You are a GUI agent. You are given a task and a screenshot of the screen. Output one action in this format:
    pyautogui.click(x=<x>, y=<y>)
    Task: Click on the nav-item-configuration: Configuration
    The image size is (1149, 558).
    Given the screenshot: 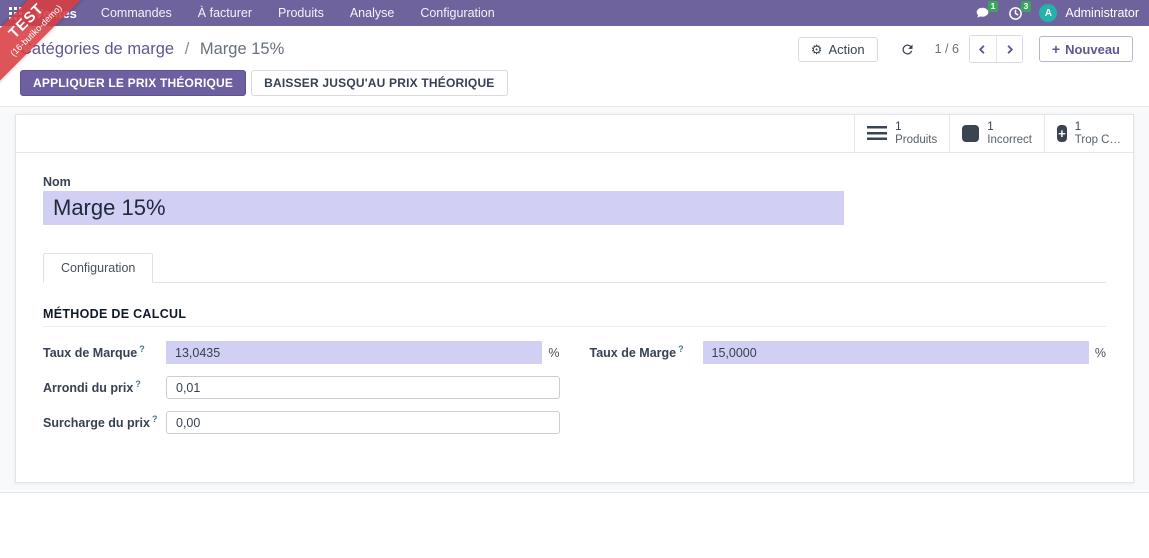 What is the action you would take?
    pyautogui.click(x=457, y=13)
    